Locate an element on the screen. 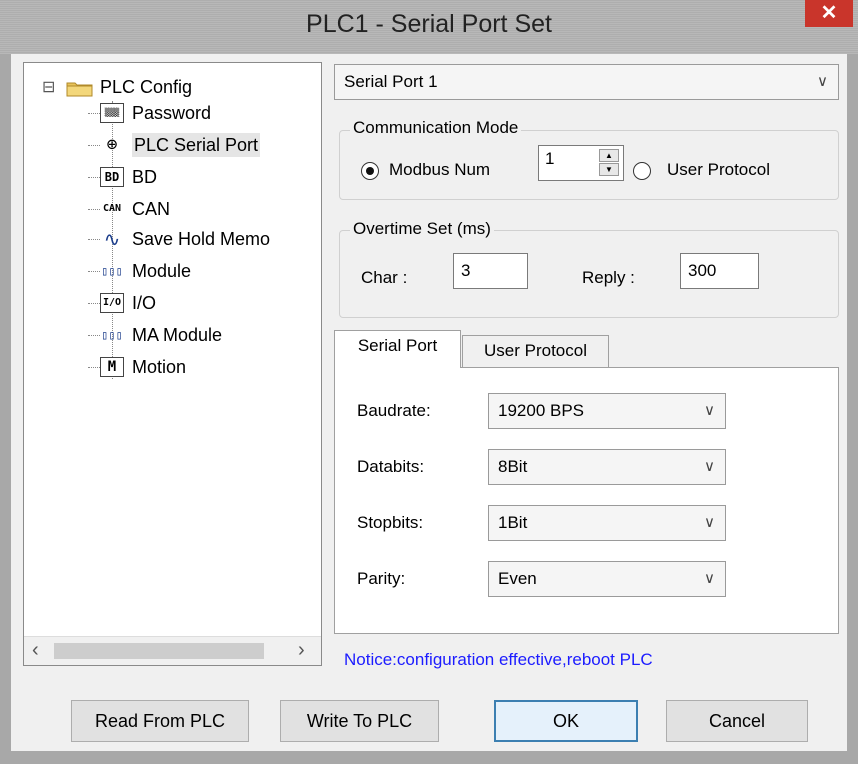 The width and height of the screenshot is (858, 764). modbus-num-value: 1 is located at coordinates (550, 158).